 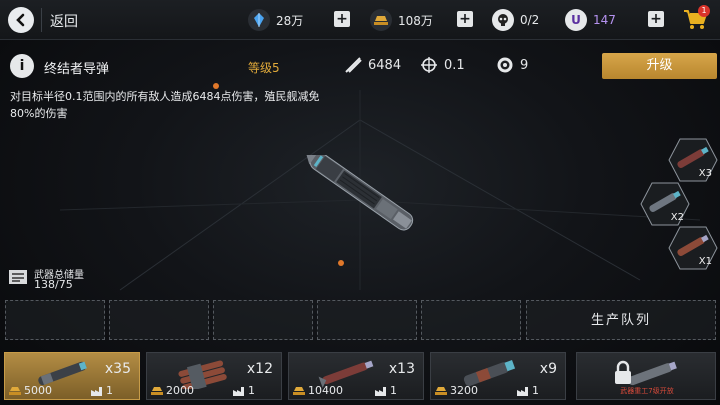 I want to click on inventory-cost: 5000, so click(x=30, y=390).